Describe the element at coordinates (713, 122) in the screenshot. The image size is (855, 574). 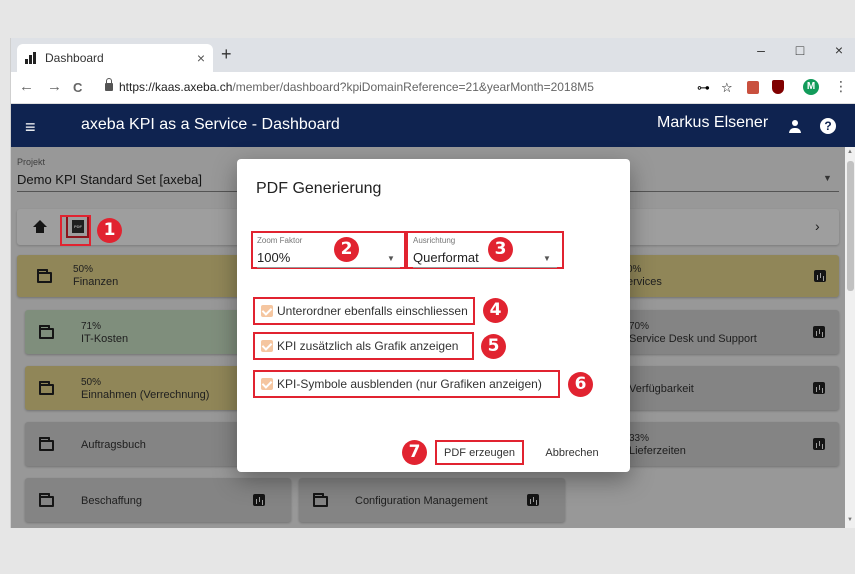
I see `user-name: Markus Elsener` at that location.